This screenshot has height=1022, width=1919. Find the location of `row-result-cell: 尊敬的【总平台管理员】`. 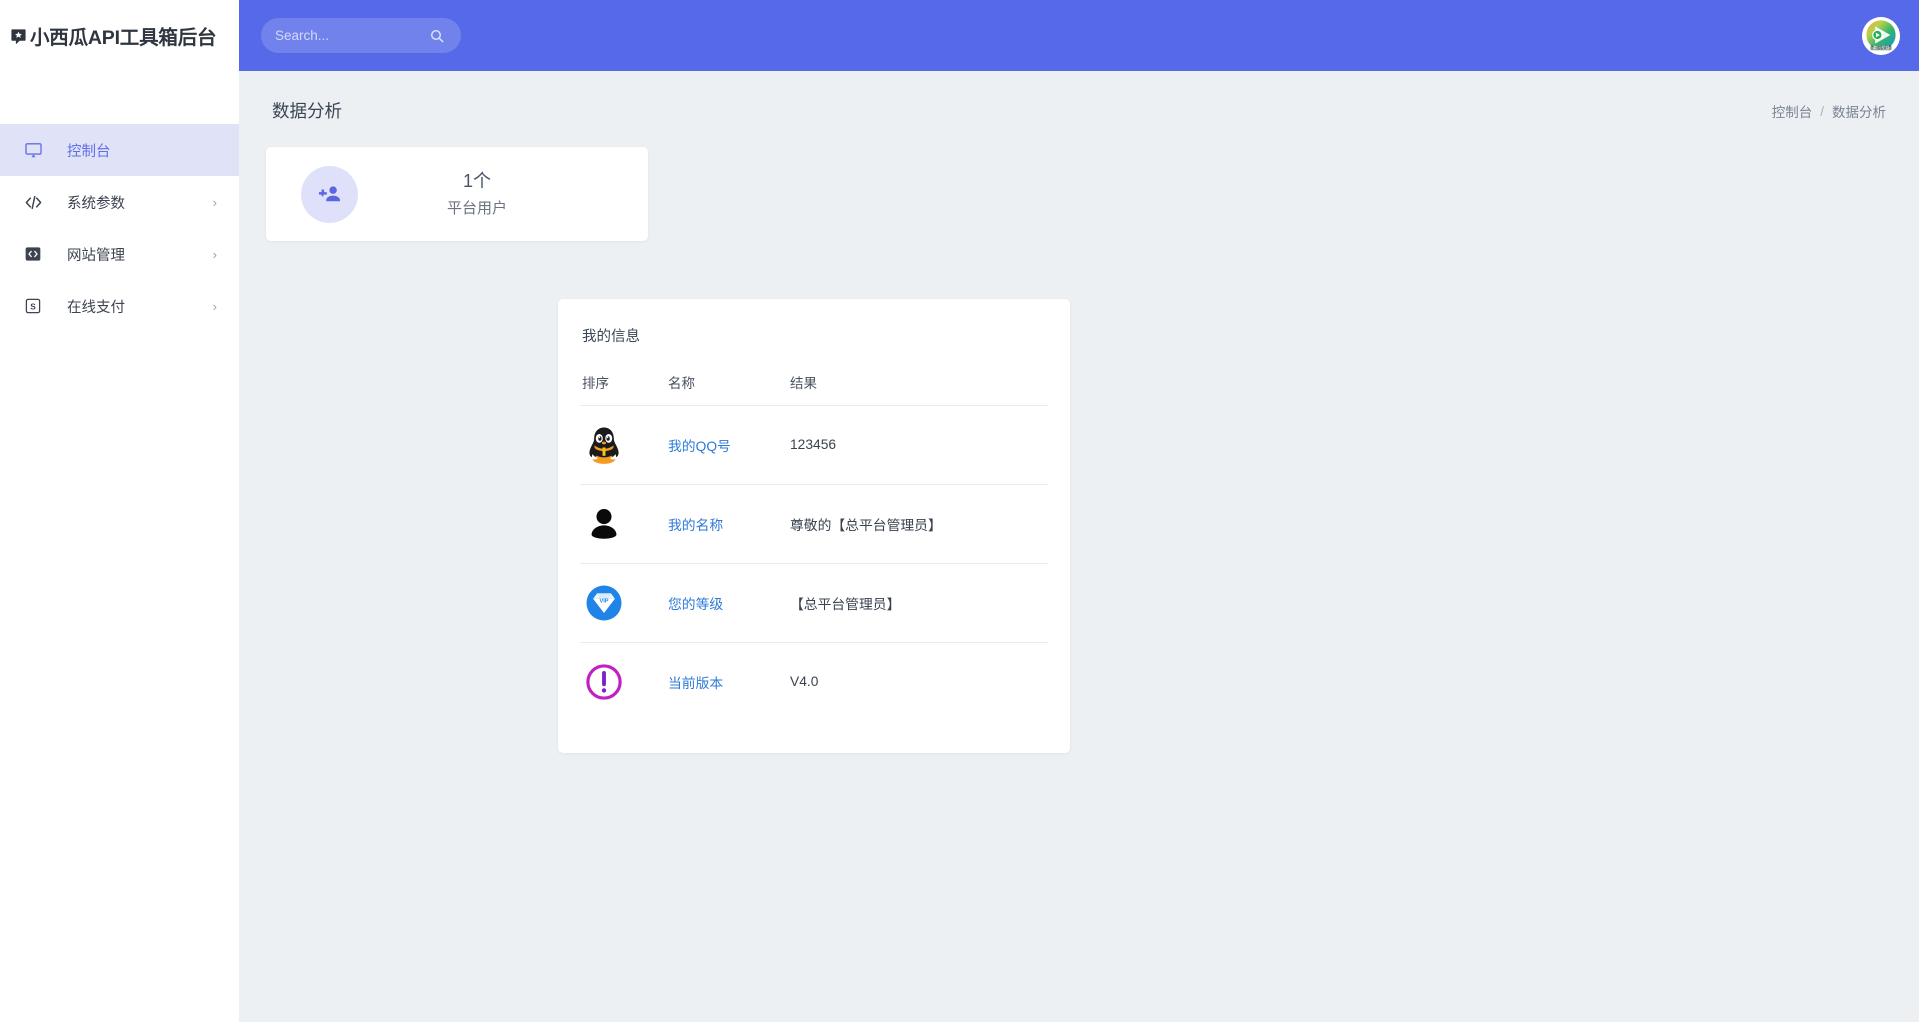

row-result-cell: 尊敬的【总平台管理员】 is located at coordinates (919, 524).